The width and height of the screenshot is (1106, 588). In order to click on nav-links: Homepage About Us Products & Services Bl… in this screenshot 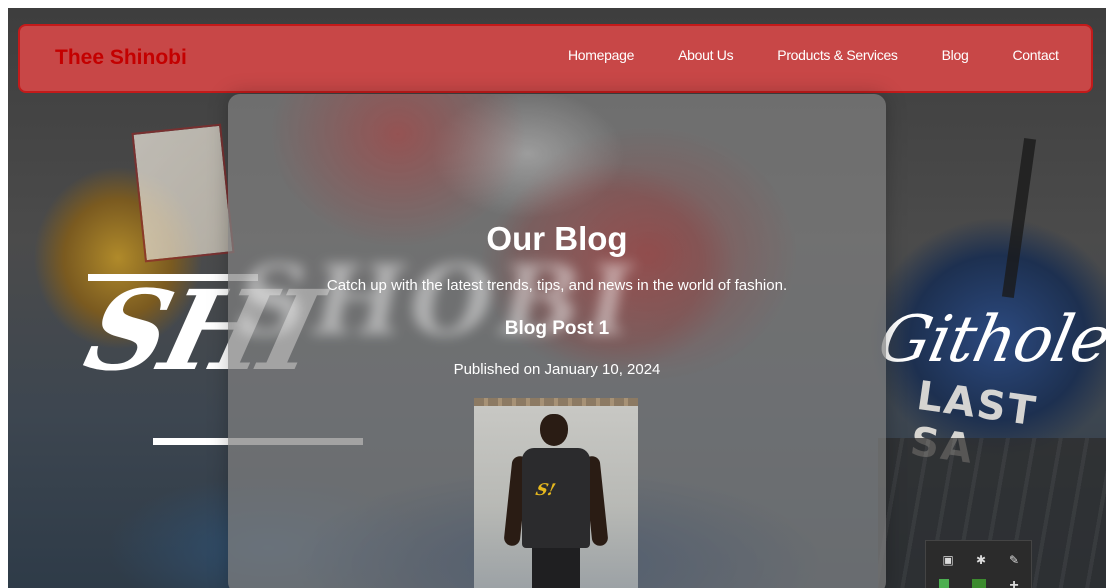, I will do `click(813, 55)`.